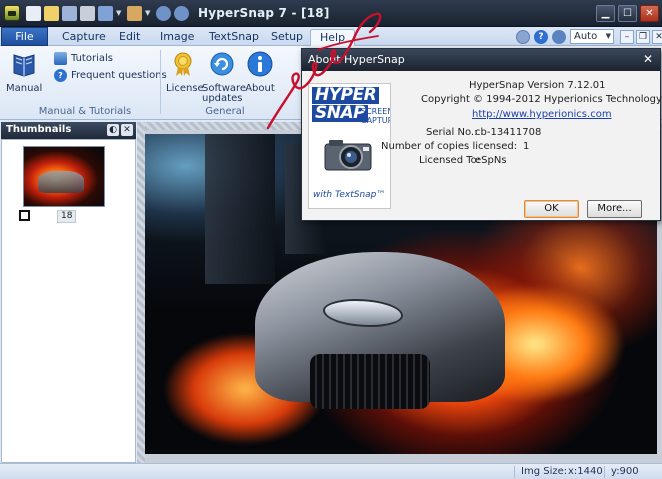 The image size is (662, 479). I want to click on group-separator, so click(160, 82).